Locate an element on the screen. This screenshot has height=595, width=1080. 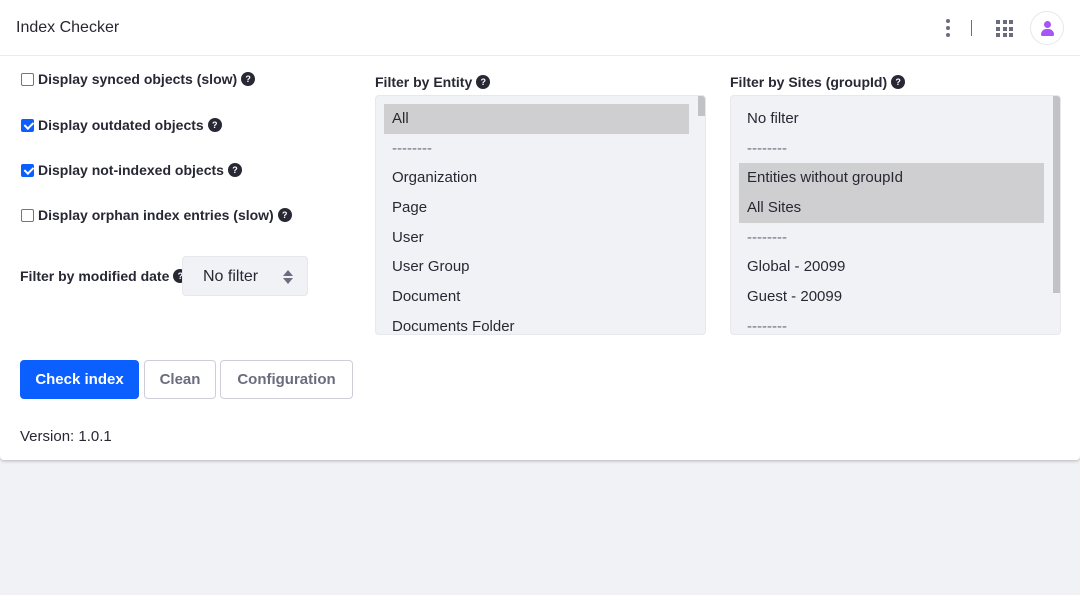
option-not-indexed-objects: Display not-indexed objects ? is located at coordinates (131, 170).